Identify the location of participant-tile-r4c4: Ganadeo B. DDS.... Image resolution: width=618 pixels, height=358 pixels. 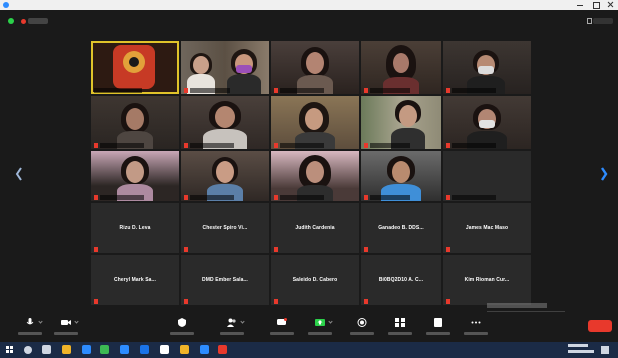
(401, 228).